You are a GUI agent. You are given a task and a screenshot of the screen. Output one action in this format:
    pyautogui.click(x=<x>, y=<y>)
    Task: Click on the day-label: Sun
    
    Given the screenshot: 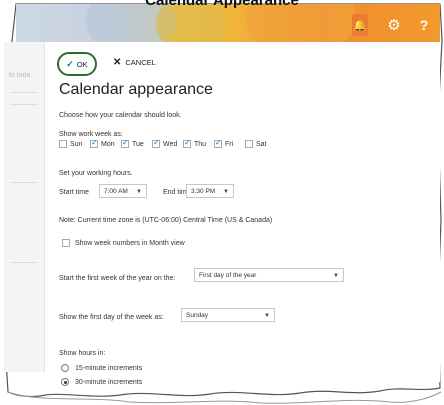 What is the action you would take?
    pyautogui.click(x=76, y=144)
    